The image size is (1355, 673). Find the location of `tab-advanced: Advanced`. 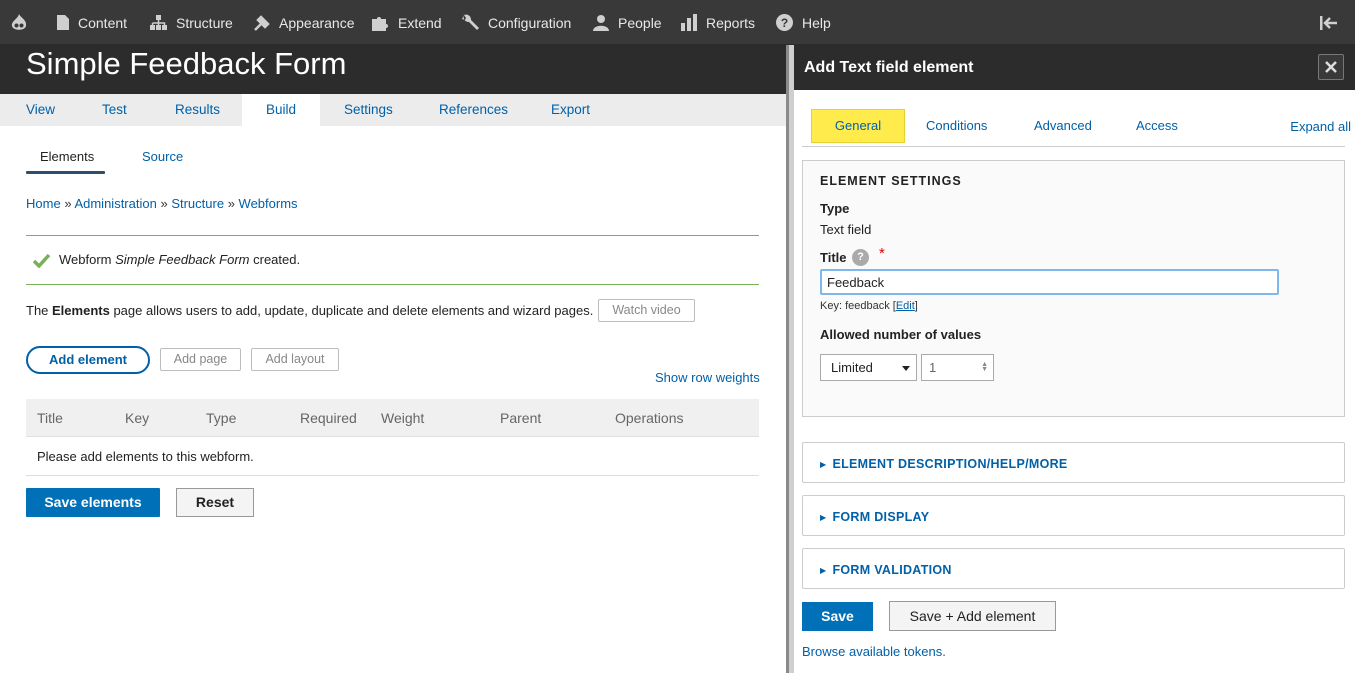

tab-advanced: Advanced is located at coordinates (1063, 125).